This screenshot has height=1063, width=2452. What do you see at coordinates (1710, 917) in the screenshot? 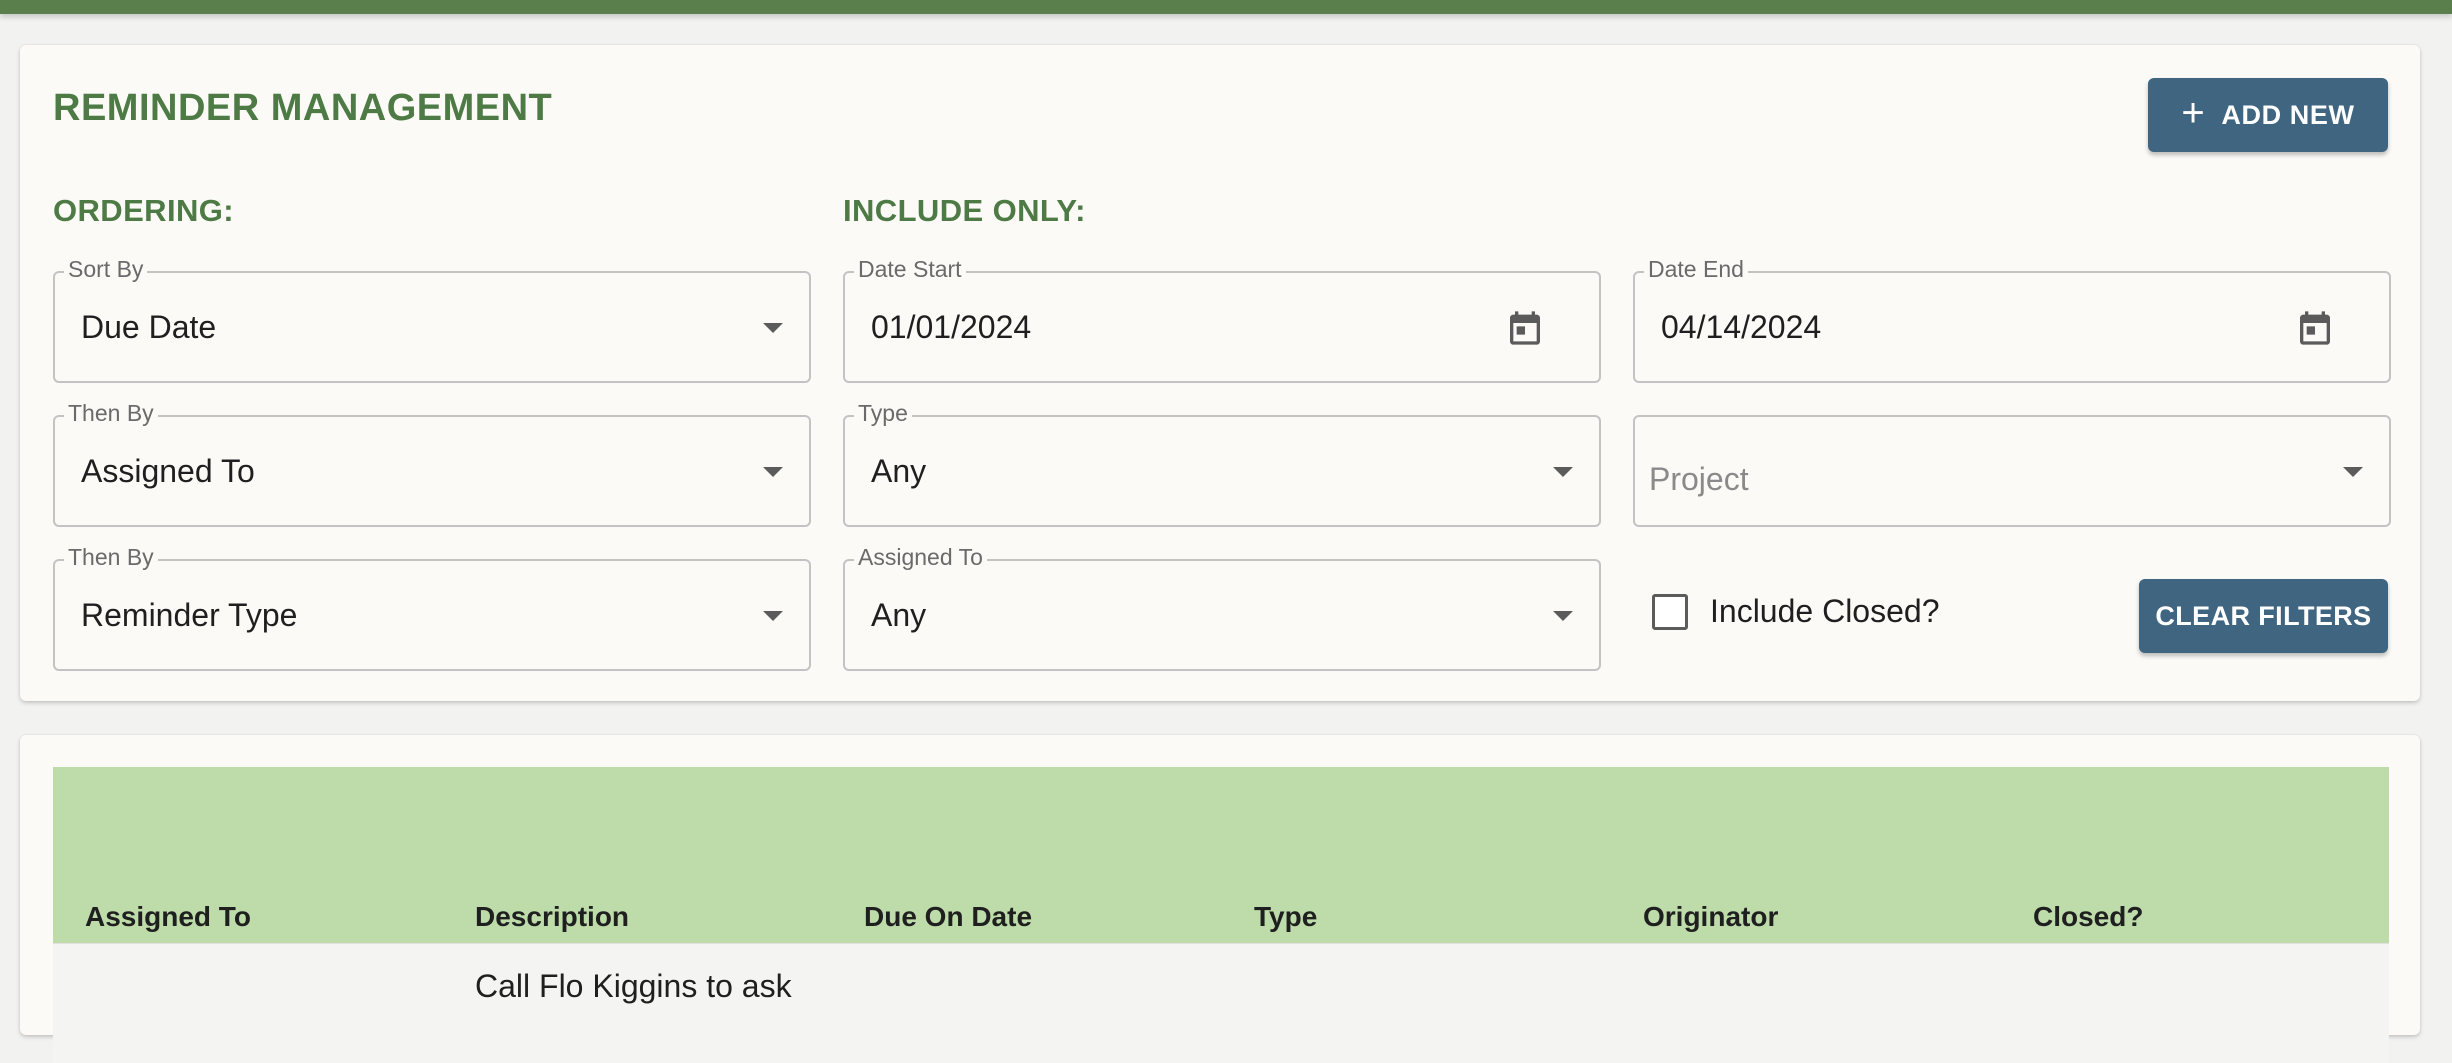
I see `column-header-originator: Originator` at bounding box center [1710, 917].